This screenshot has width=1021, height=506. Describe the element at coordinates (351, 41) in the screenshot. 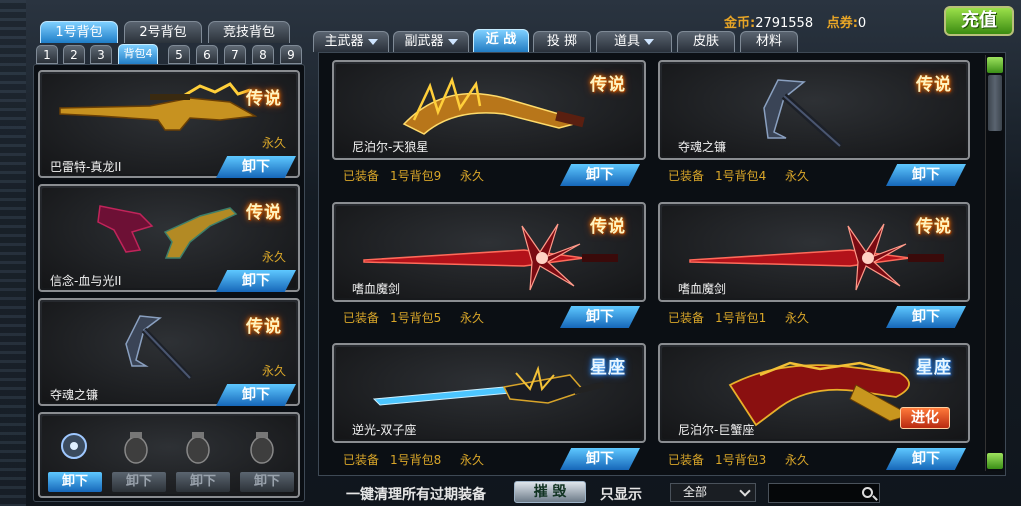

I see `tab-primary-weapon: 主武器` at that location.